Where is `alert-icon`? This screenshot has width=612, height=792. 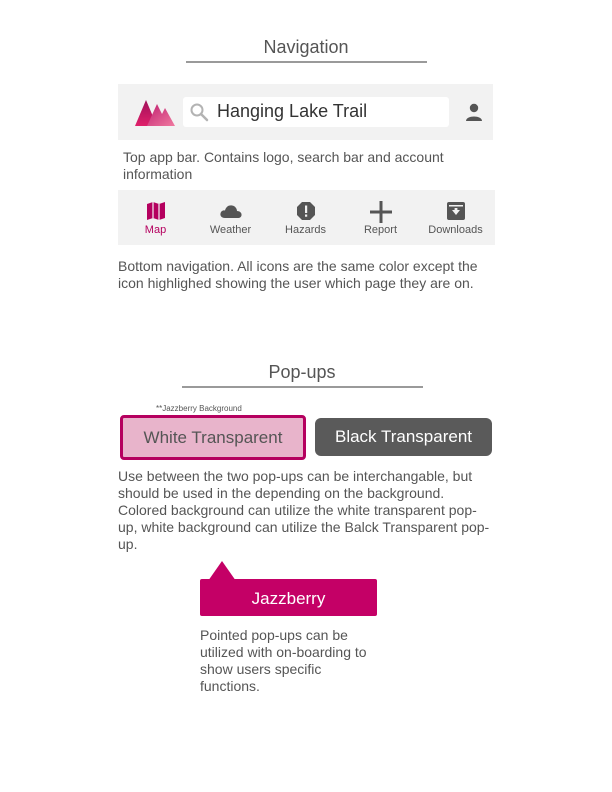 alert-icon is located at coordinates (305, 211).